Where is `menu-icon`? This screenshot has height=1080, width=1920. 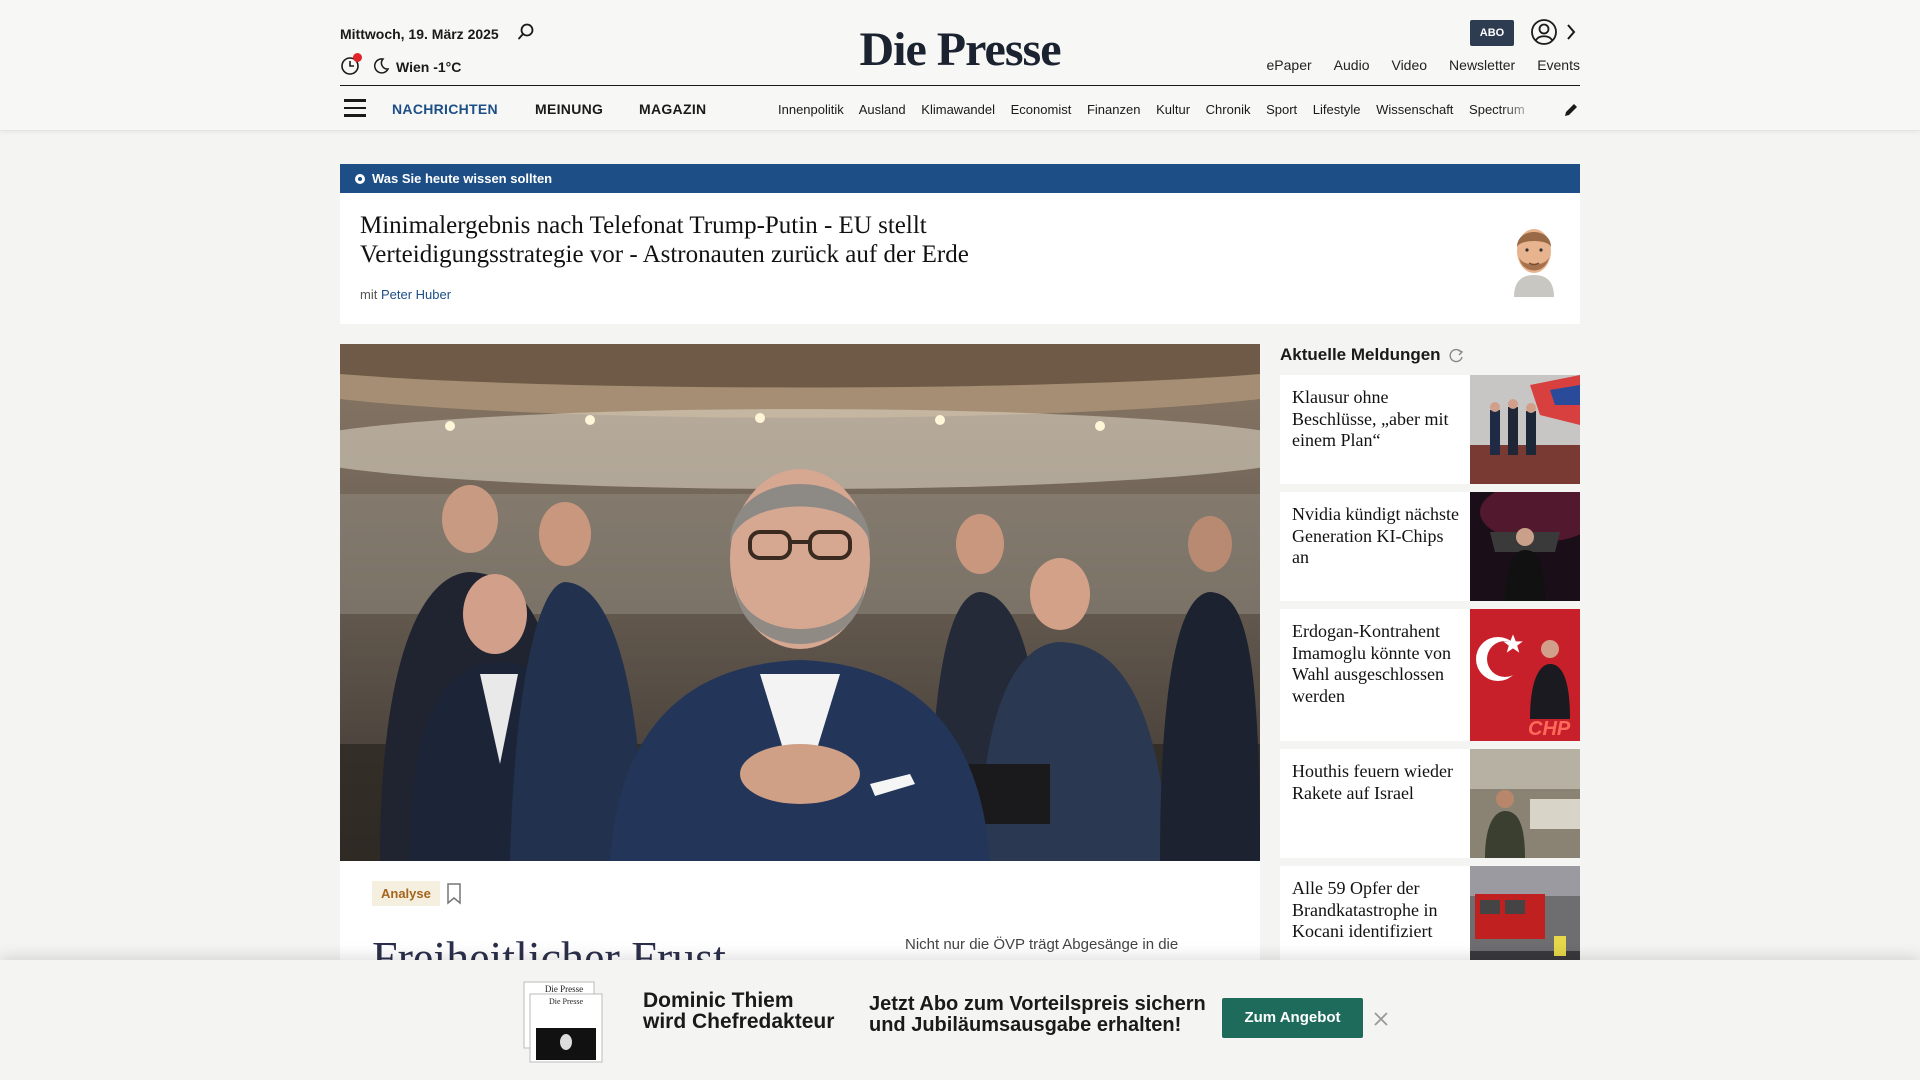
menu-icon is located at coordinates (355, 108).